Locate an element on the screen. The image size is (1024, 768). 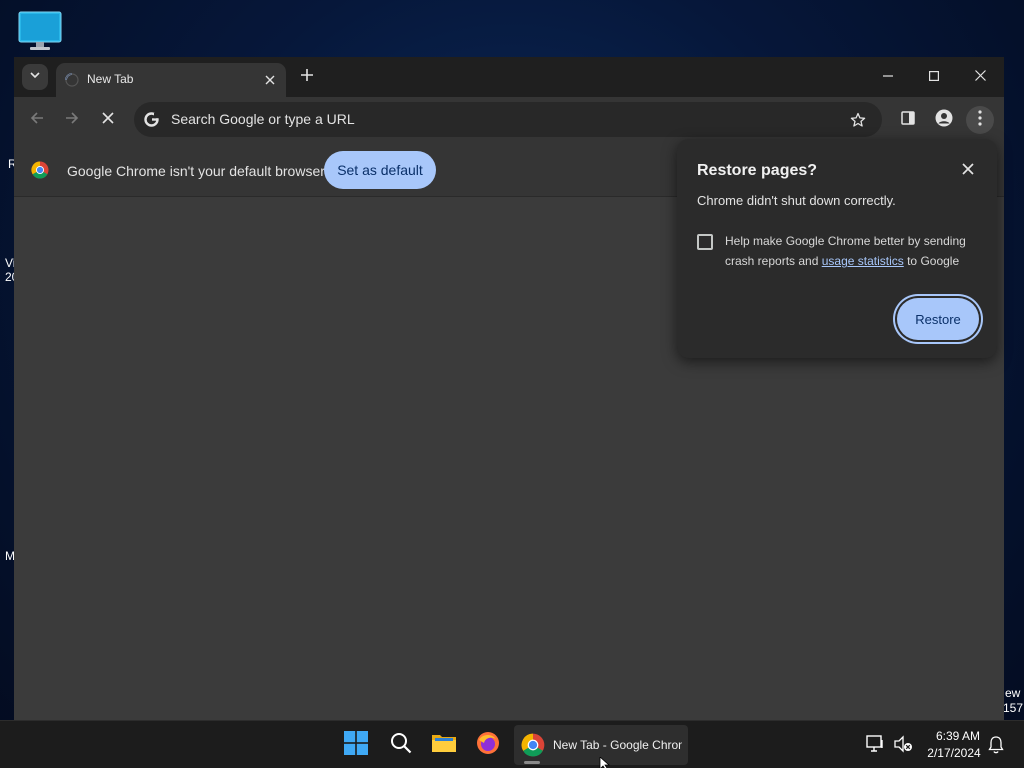
running-indicator is located at coordinates (532, 762).